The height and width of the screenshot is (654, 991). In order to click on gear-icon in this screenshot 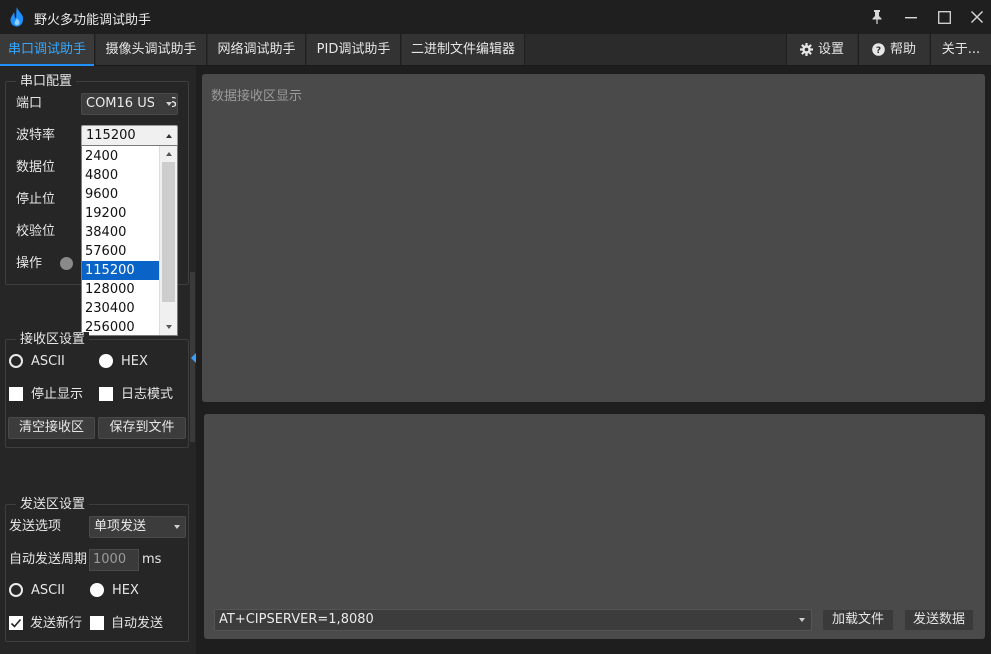, I will do `click(806, 49)`.